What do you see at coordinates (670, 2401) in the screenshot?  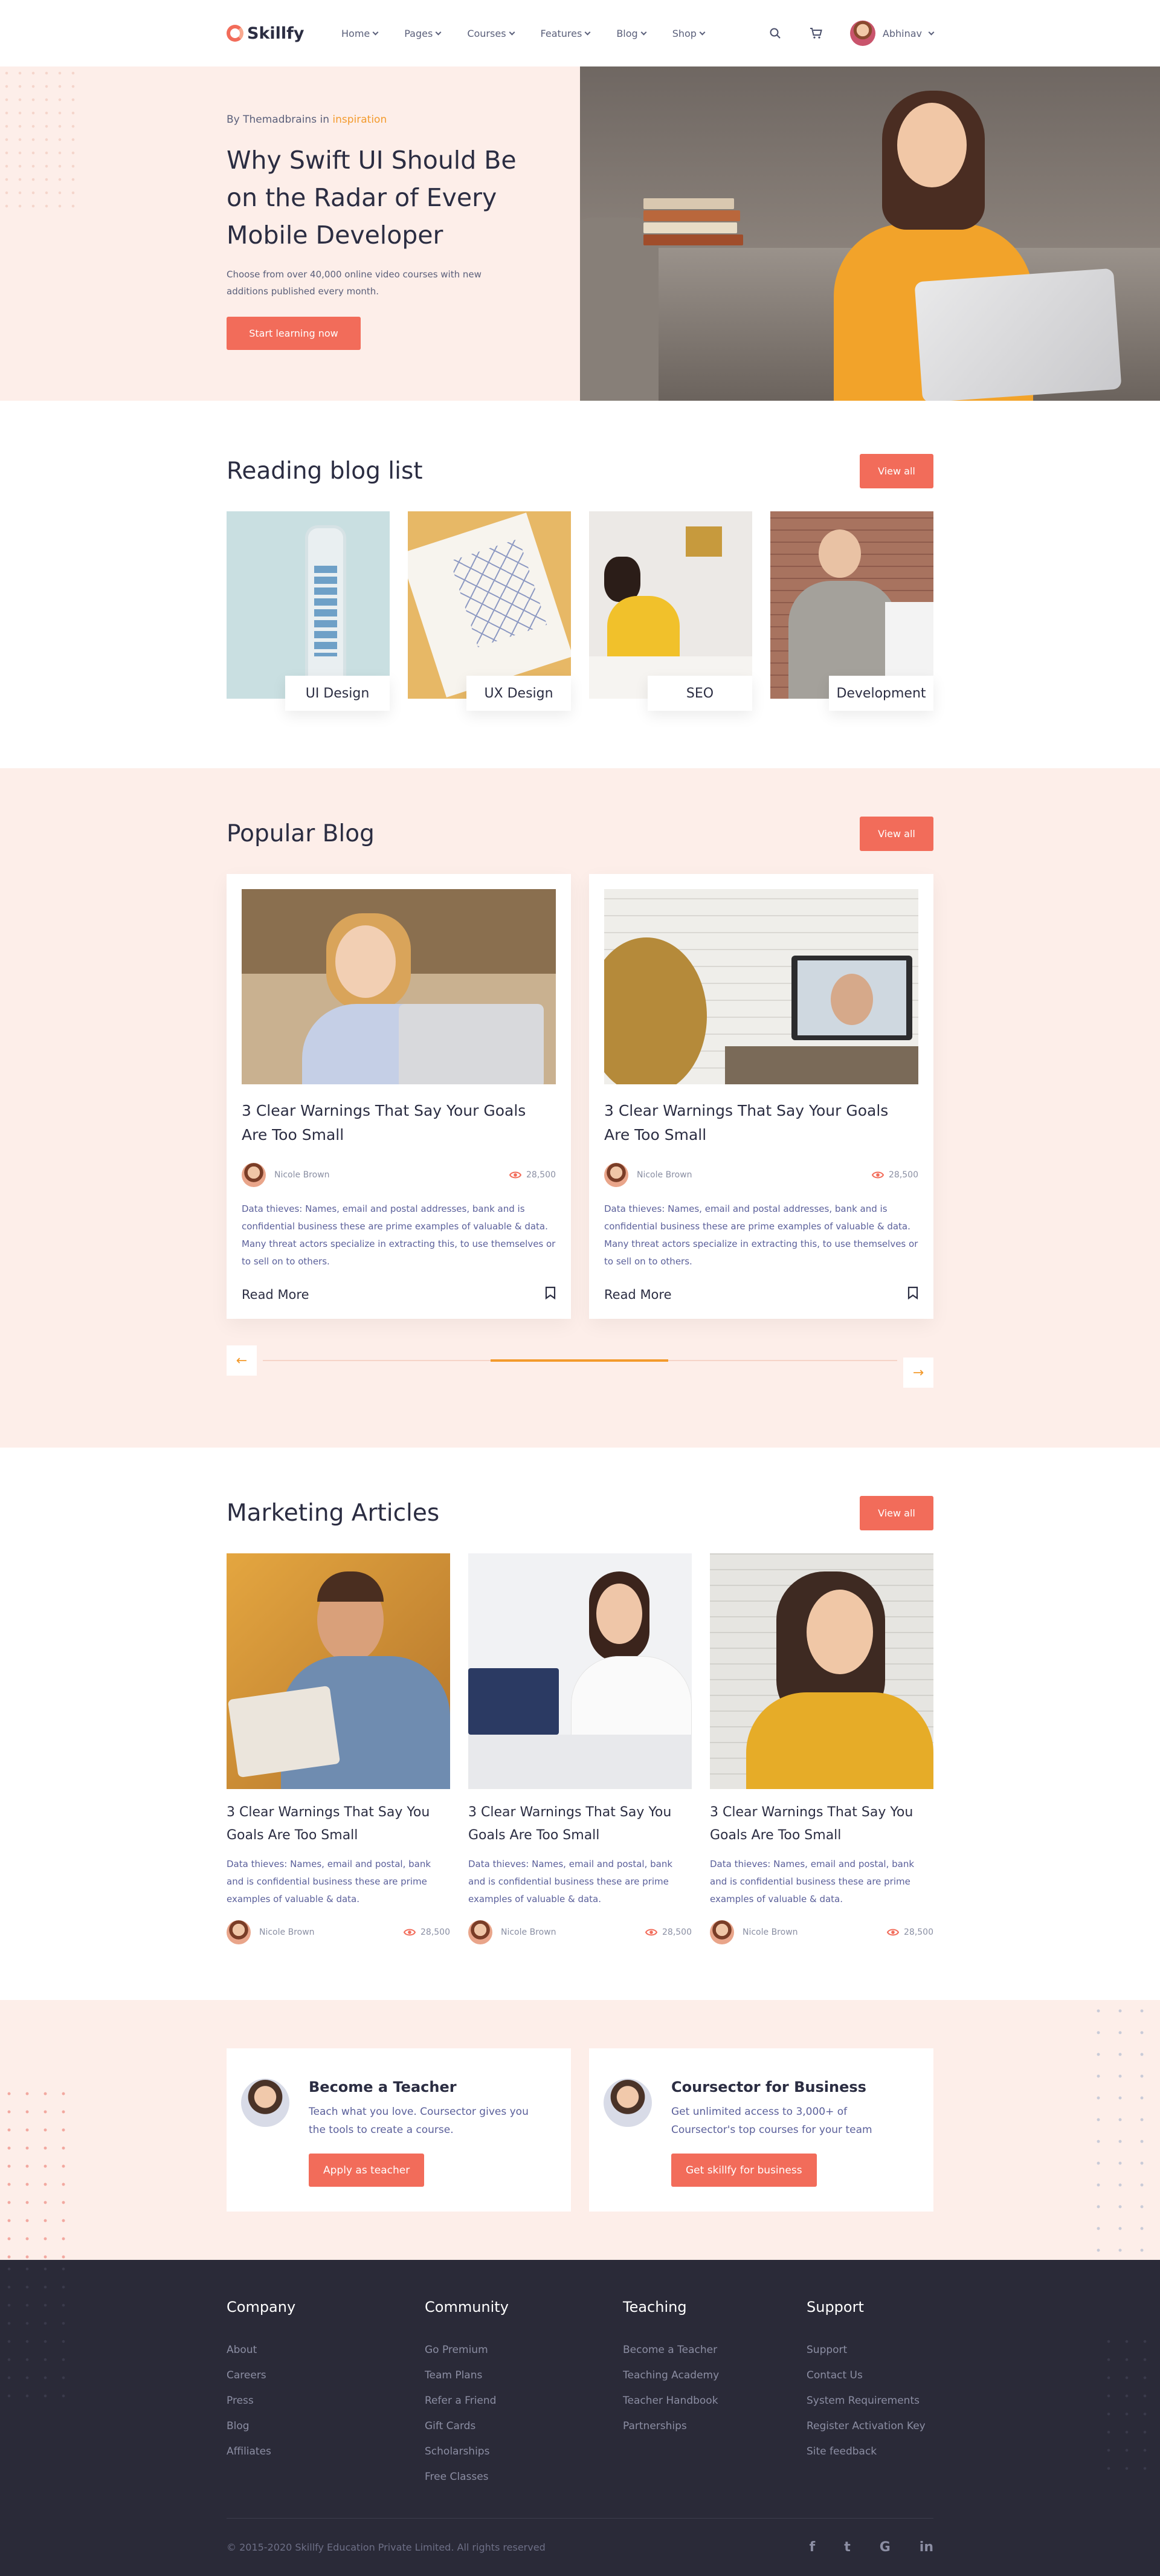 I see `footer-link: Teacher Handbook` at bounding box center [670, 2401].